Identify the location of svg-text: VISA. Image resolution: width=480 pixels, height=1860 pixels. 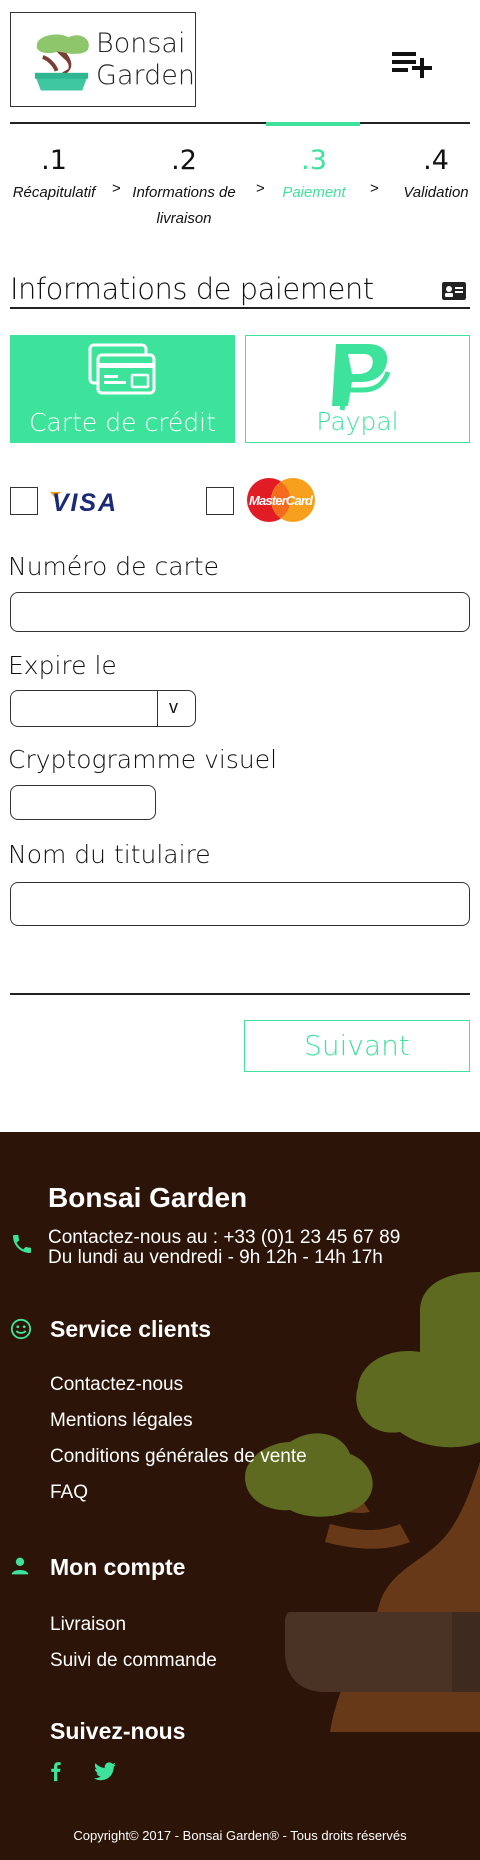
(84, 502).